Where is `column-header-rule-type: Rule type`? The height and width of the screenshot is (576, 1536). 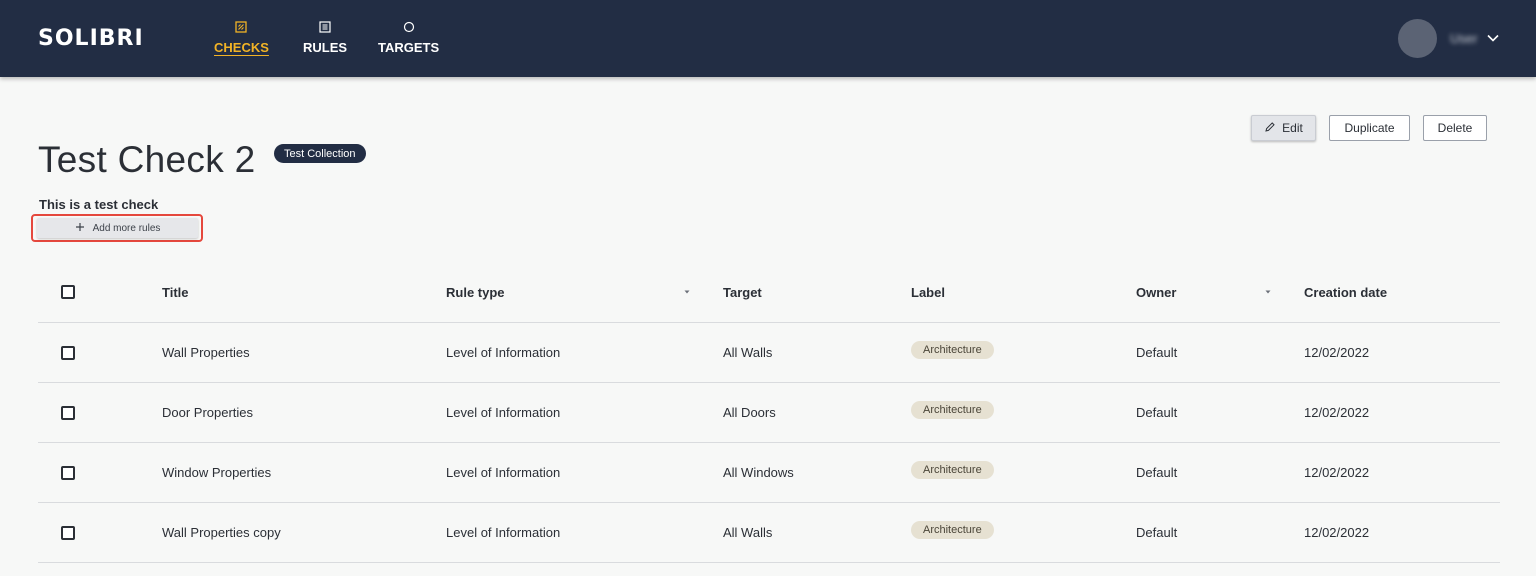 column-header-rule-type: Rule type is located at coordinates (475, 292).